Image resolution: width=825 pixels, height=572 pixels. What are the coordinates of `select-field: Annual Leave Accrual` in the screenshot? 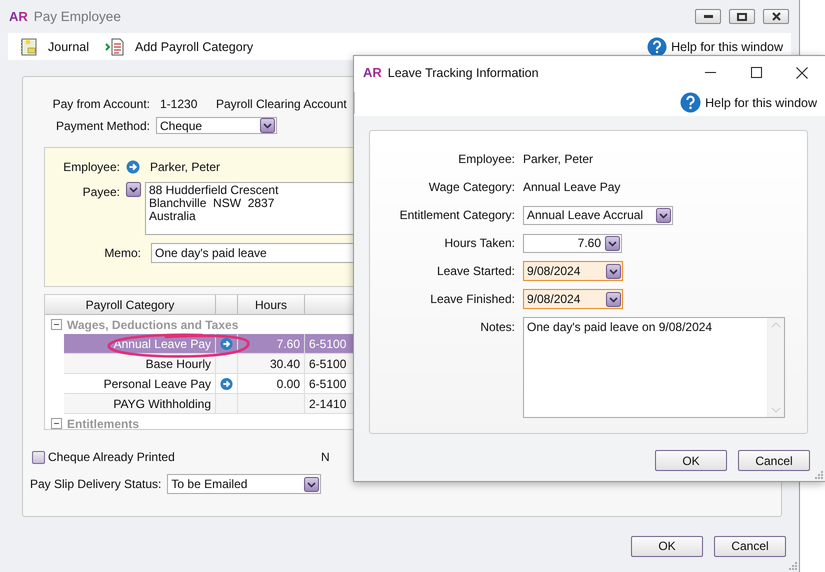 It's located at (598, 215).